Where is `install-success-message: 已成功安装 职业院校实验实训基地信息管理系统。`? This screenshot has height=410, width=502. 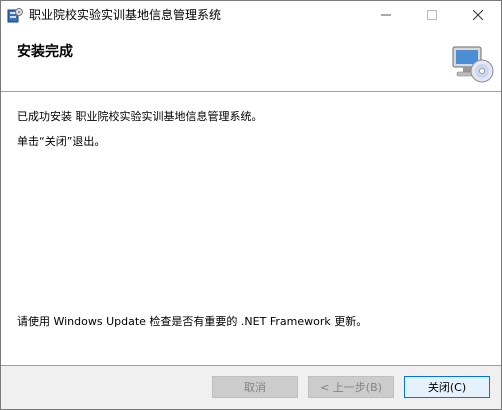
install-success-message: 已成功安装 职业院校实验实训基地信息管理系统。 is located at coordinates (140, 116).